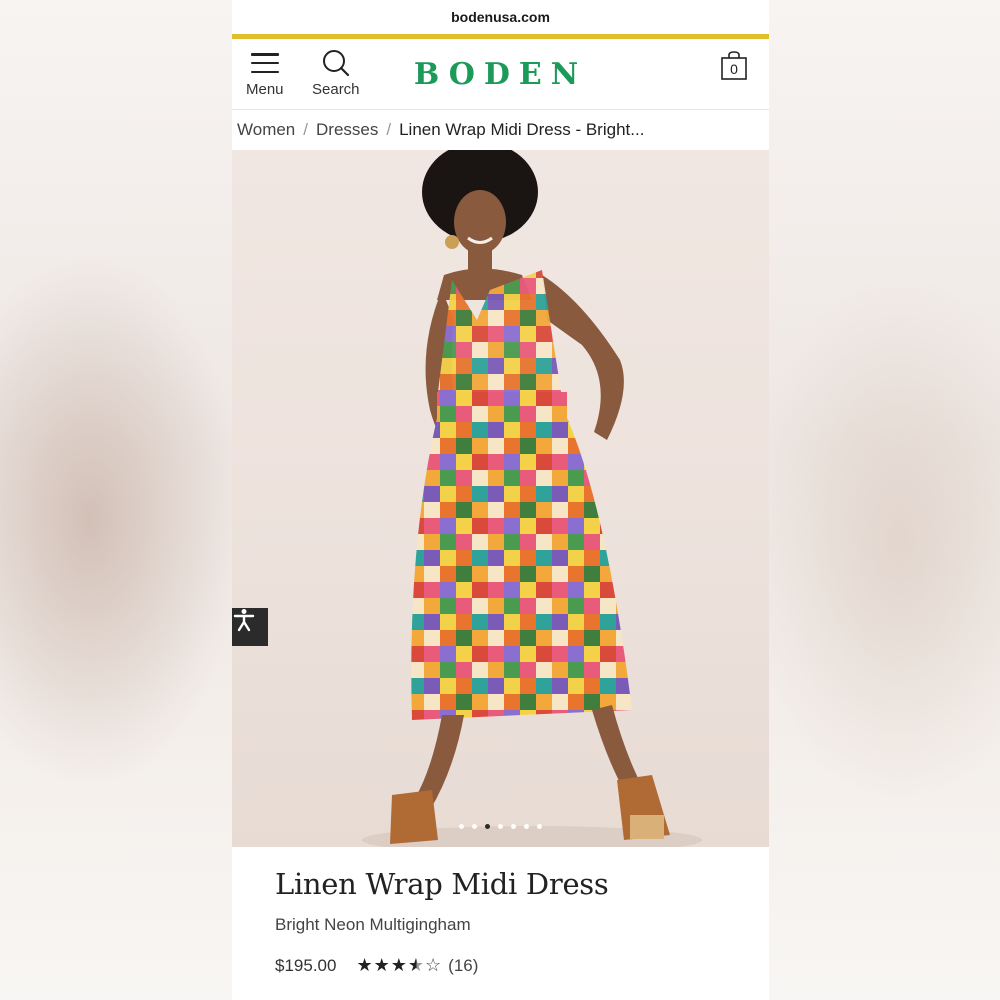  What do you see at coordinates (442, 884) in the screenshot?
I see `product-title: Linen Wrap Midi Dress` at bounding box center [442, 884].